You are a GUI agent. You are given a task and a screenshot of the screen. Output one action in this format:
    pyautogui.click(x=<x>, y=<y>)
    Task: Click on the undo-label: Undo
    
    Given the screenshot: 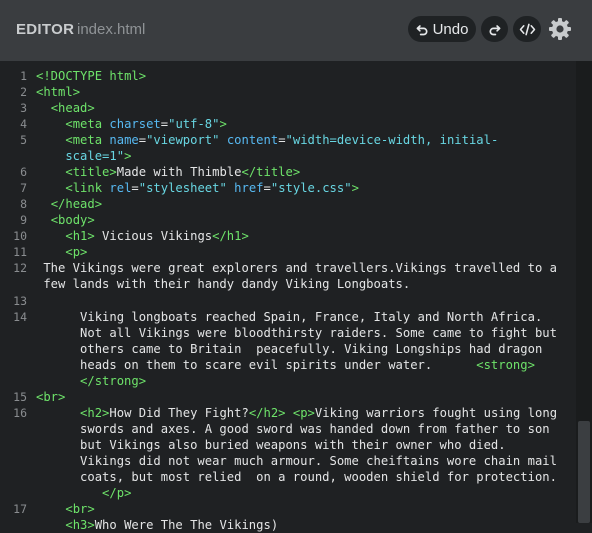 What is the action you would take?
    pyautogui.click(x=450, y=29)
    